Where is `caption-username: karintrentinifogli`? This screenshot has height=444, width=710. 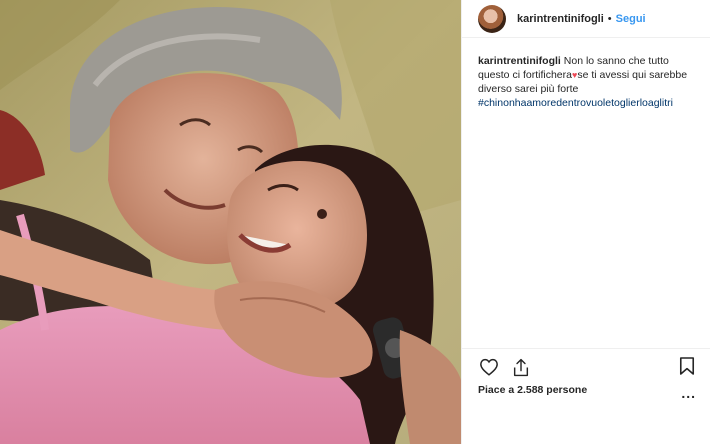
caption-username: karintrentinifogli is located at coordinates (519, 61).